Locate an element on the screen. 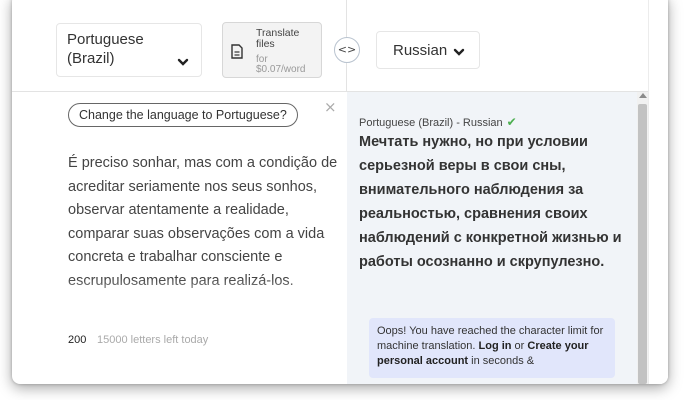 This screenshot has height=400, width=700. change-language-button: Change the language to Portuguese? is located at coordinates (183, 115).